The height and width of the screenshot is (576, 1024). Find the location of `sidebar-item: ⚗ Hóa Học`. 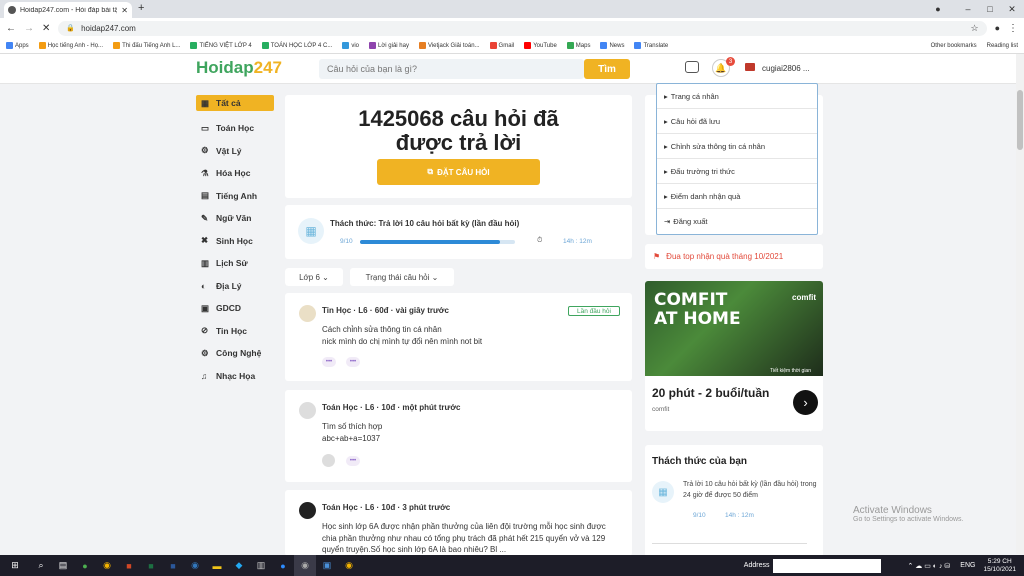

sidebar-item: ⚗ Hóa Học is located at coordinates (235, 173).